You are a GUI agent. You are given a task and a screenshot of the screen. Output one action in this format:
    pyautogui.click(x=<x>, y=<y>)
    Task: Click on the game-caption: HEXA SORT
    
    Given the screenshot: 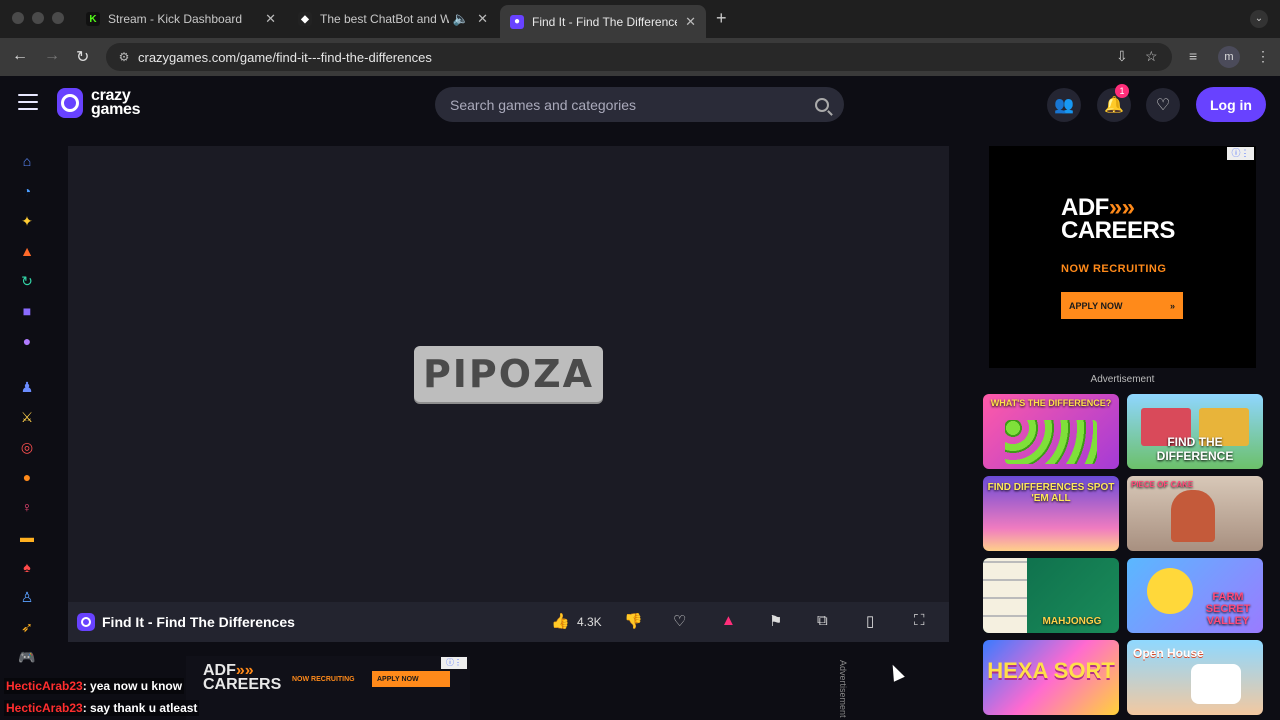 What is the action you would take?
    pyautogui.click(x=1051, y=670)
    